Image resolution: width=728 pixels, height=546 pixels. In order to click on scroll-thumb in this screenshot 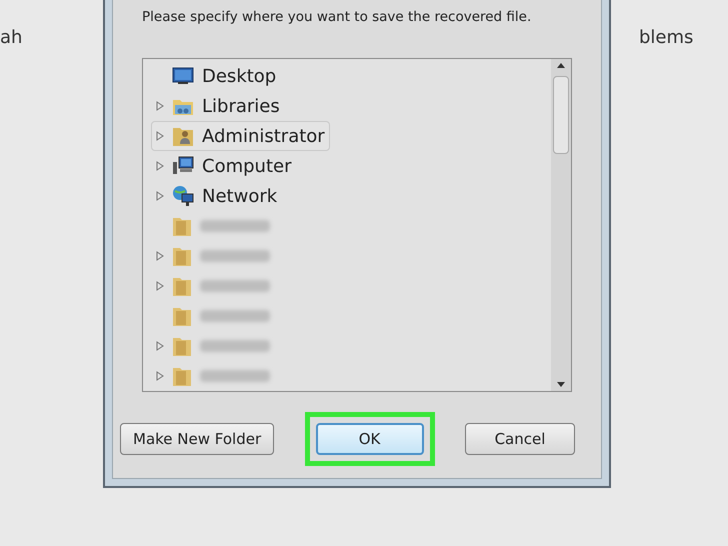, I will do `click(561, 115)`.